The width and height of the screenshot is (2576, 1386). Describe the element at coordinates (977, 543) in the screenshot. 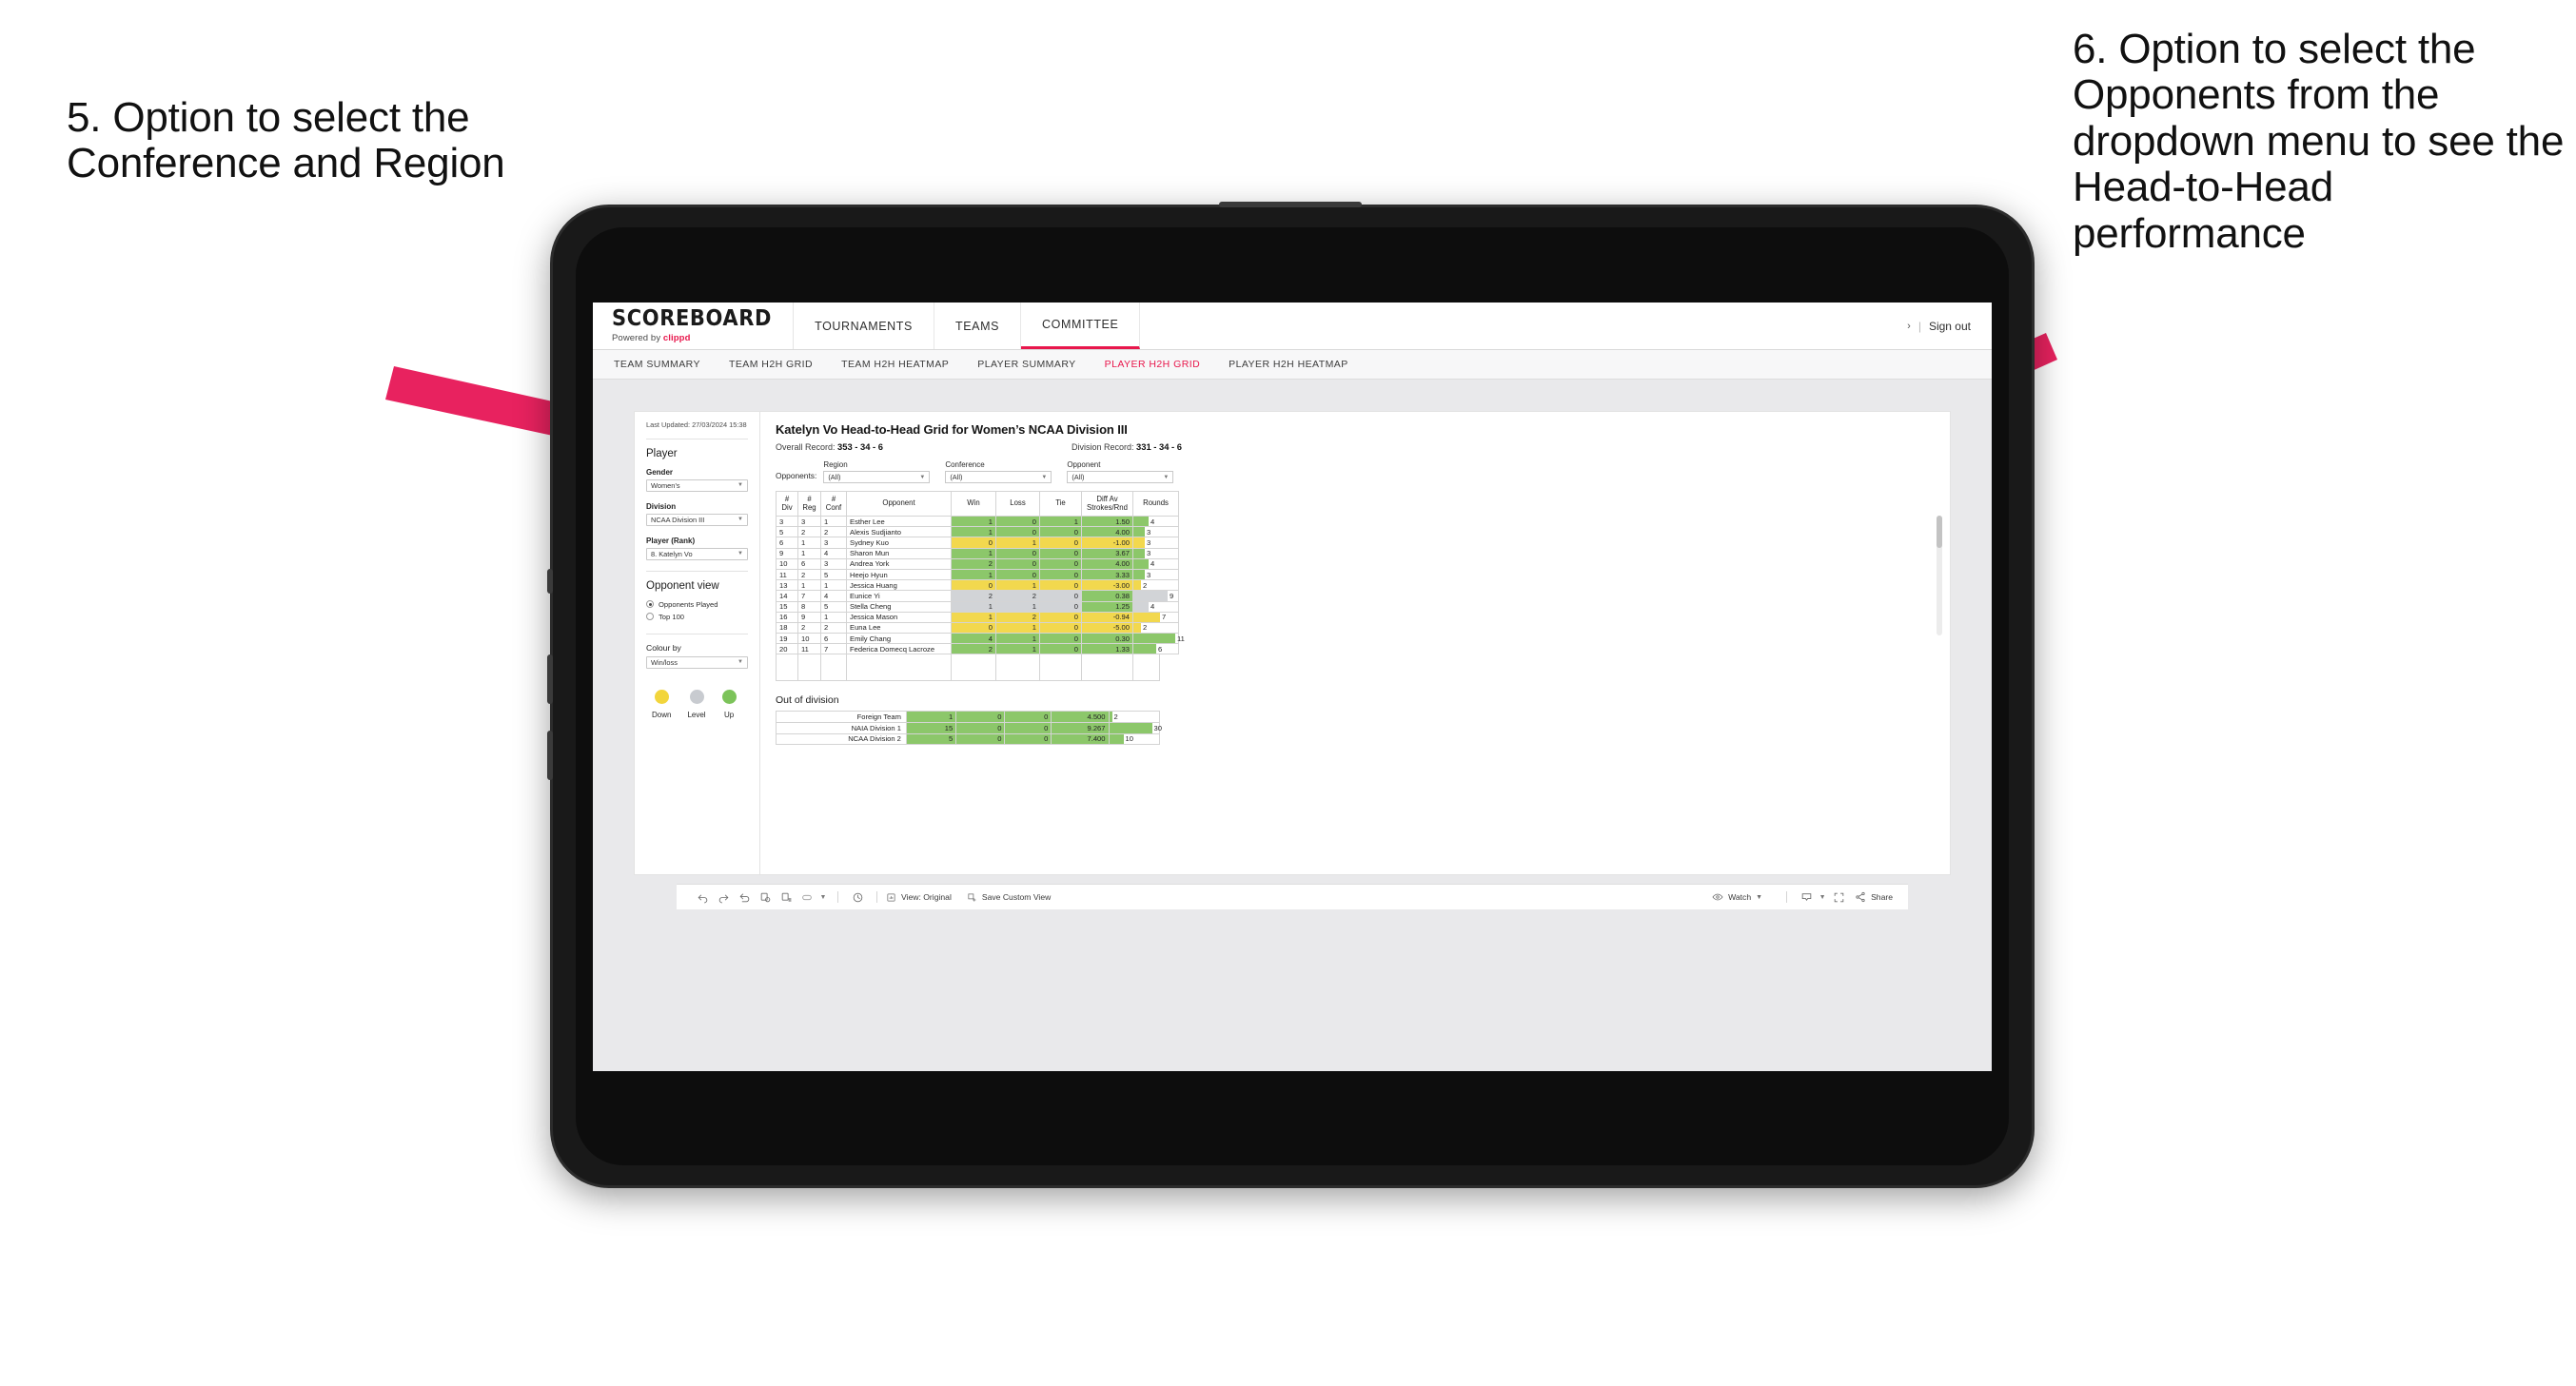

I see `table-row: 6 1 3 Sydney Kuo 0 1 0 -1.00 3` at that location.